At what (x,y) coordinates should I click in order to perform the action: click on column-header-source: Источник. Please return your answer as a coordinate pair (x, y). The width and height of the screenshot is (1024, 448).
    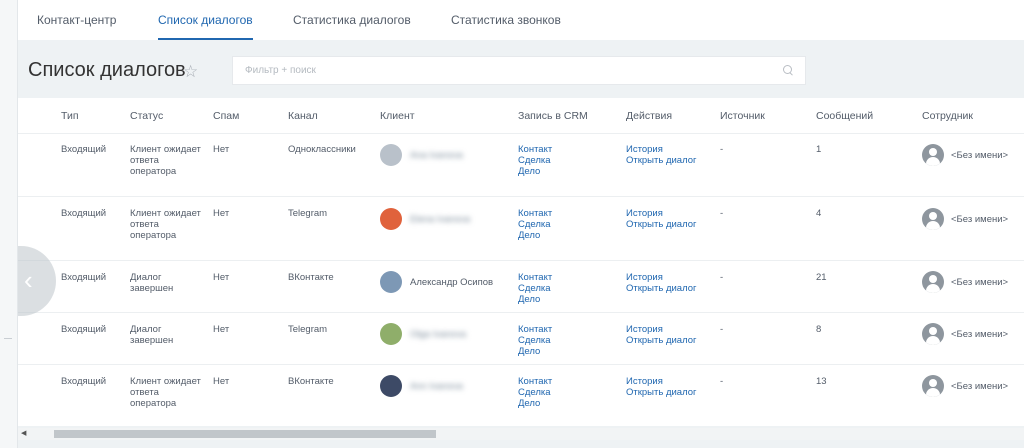
    Looking at the image, I should click on (742, 116).